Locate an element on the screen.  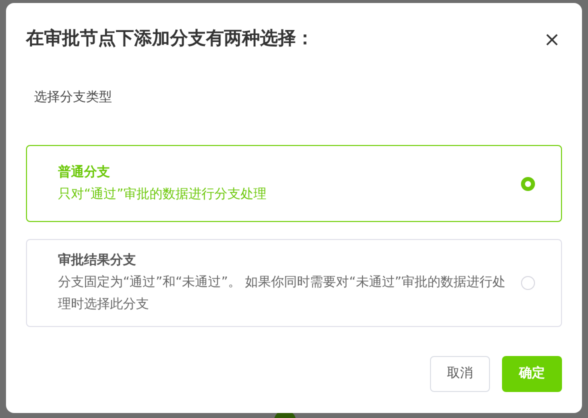
section-label: 选择分支类型 is located at coordinates (73, 98).